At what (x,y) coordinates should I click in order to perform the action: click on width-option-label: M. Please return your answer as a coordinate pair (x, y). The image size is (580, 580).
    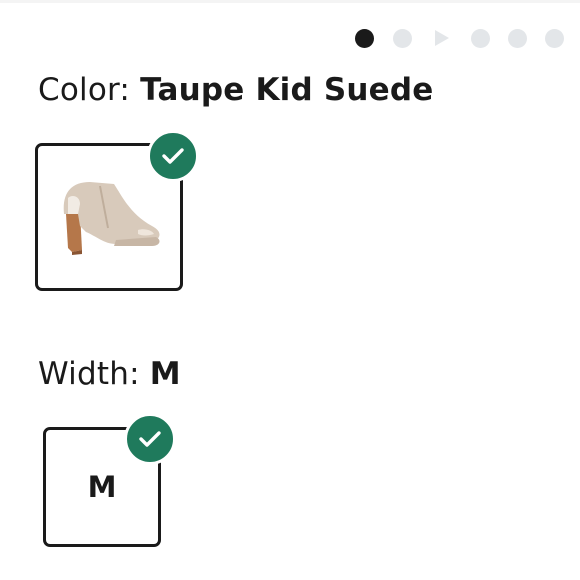
    Looking at the image, I should click on (102, 487).